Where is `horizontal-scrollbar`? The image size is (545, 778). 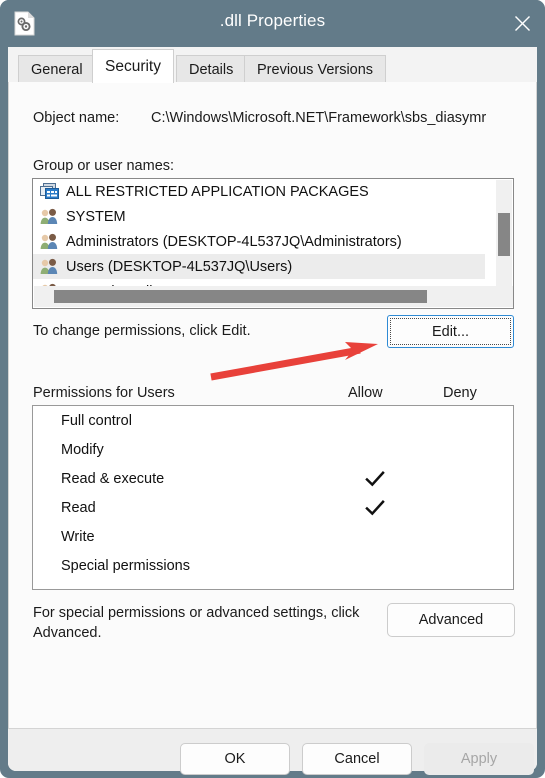 horizontal-scrollbar is located at coordinates (273, 296).